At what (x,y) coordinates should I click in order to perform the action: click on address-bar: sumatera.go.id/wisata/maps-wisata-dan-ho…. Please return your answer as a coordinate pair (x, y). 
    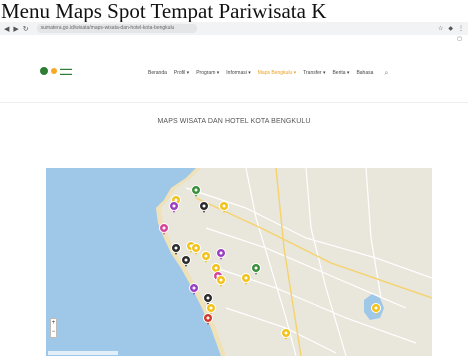
    Looking at the image, I should click on (116, 28).